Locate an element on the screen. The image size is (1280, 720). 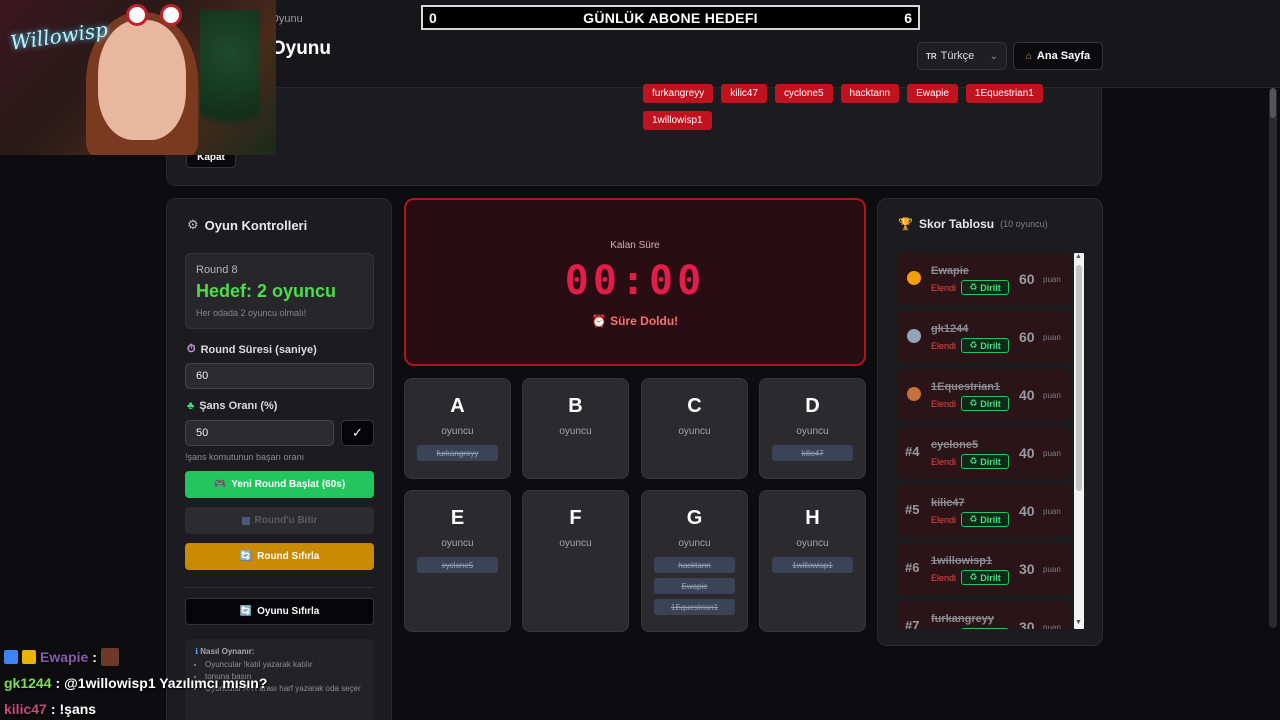
room-card-c: Coyuncu is located at coordinates (694, 428).